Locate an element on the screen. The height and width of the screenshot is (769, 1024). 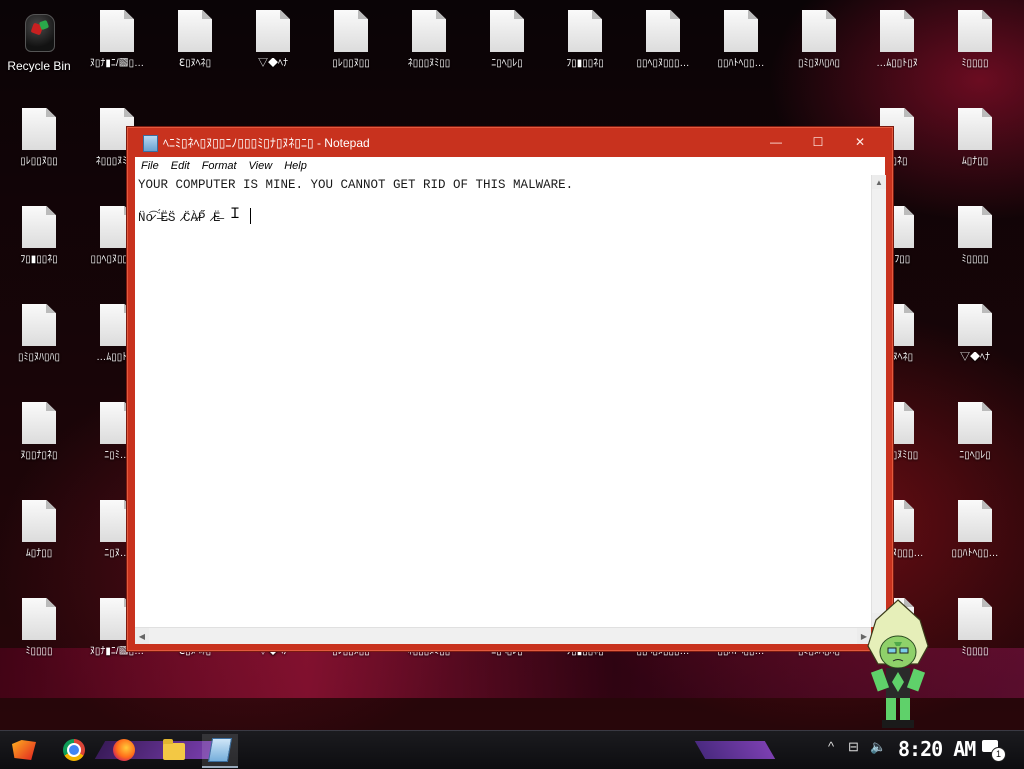
desktop-file-label: …ﾑ▯▯ﾄ▯ﾇ is located at coordinates (897, 63).